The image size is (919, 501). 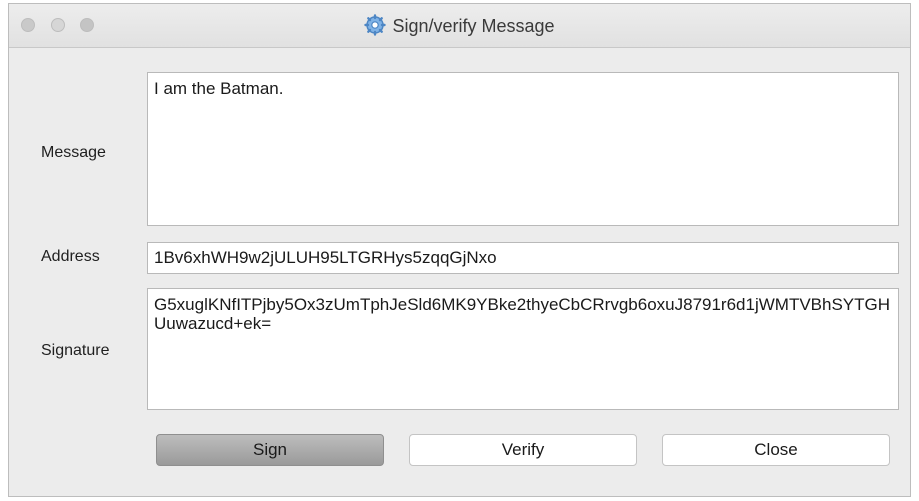 I want to click on window-title-group: Sign/verify Message, so click(x=459, y=25).